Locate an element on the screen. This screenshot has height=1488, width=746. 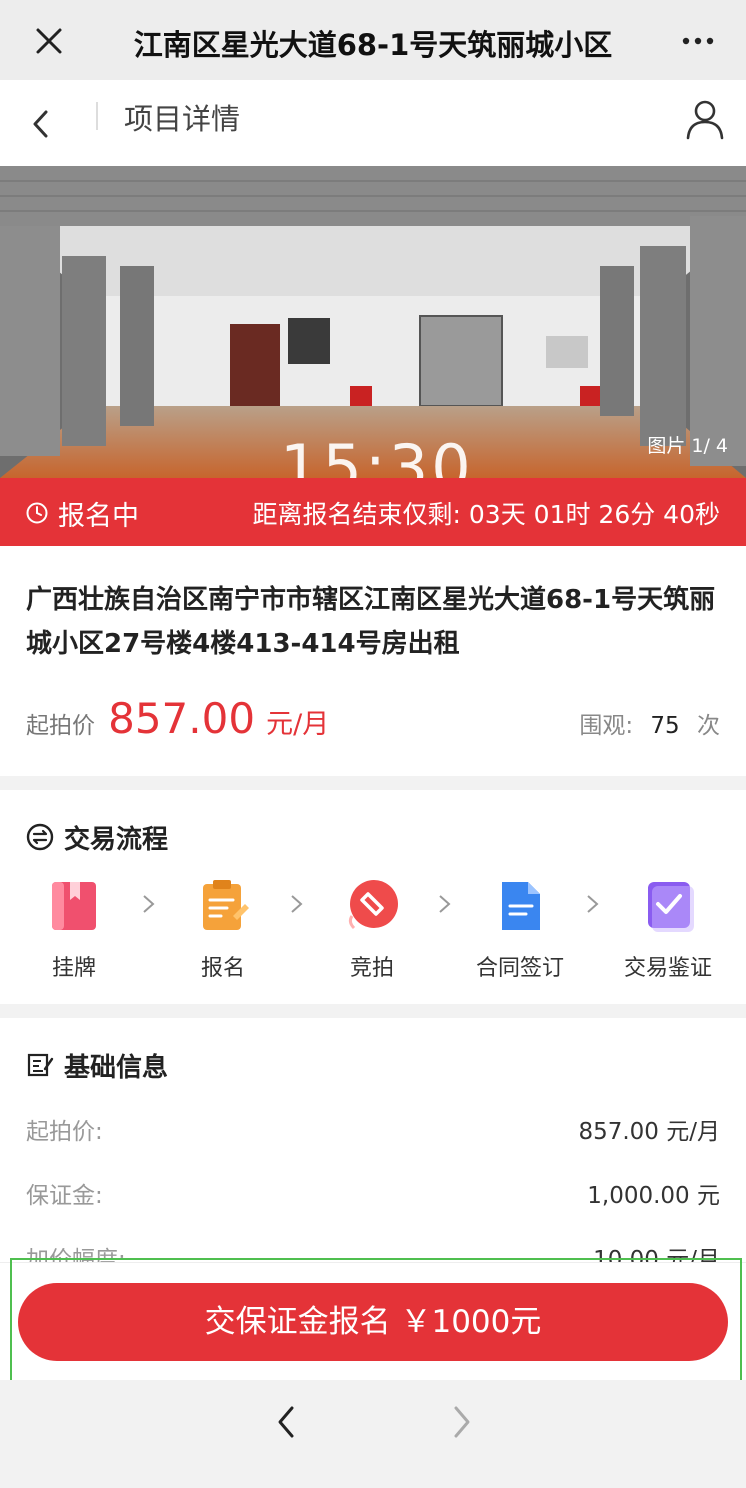
countdown-text: 距离报名结束仅剩: 03天 01时 26分 40秒 is located at coordinates (486, 514).